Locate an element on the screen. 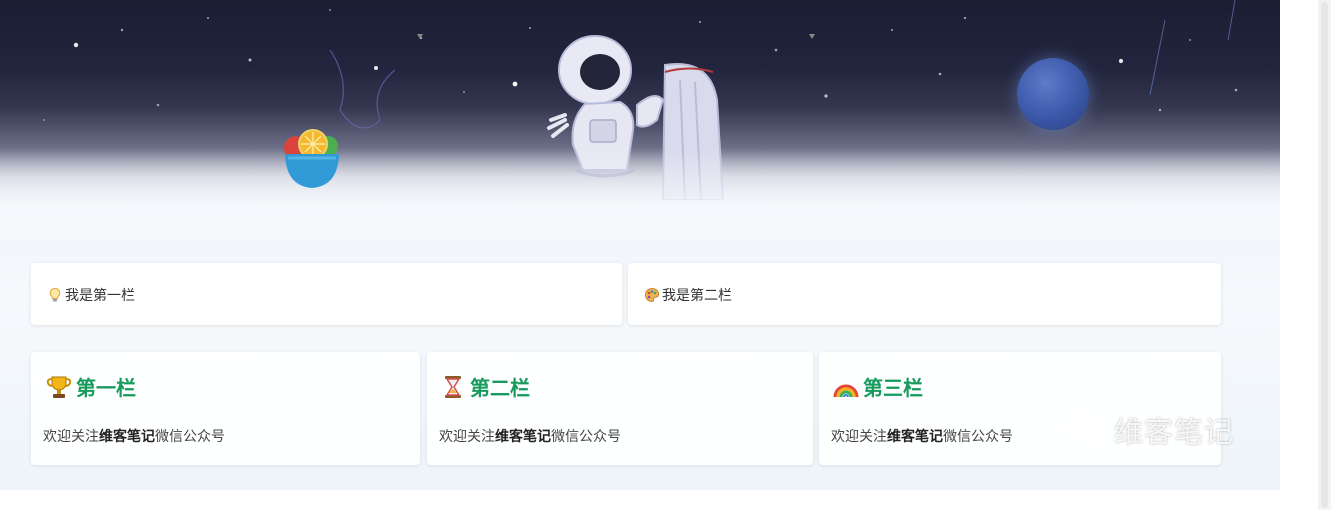 This screenshot has height=510, width=1331. palette-icon is located at coordinates (652, 295).